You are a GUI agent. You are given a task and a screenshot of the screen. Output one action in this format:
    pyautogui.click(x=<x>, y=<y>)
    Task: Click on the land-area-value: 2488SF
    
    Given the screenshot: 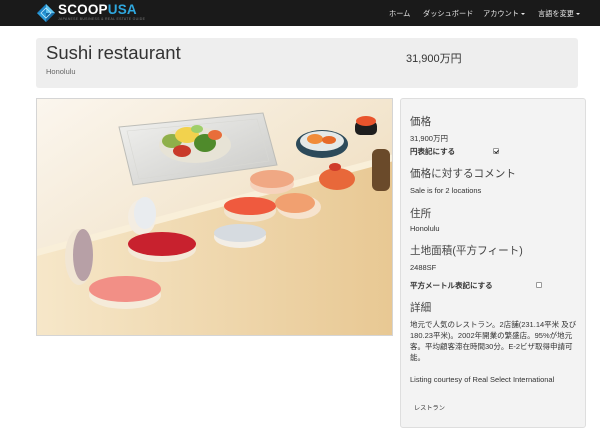 What is the action you would take?
    pyautogui.click(x=423, y=267)
    